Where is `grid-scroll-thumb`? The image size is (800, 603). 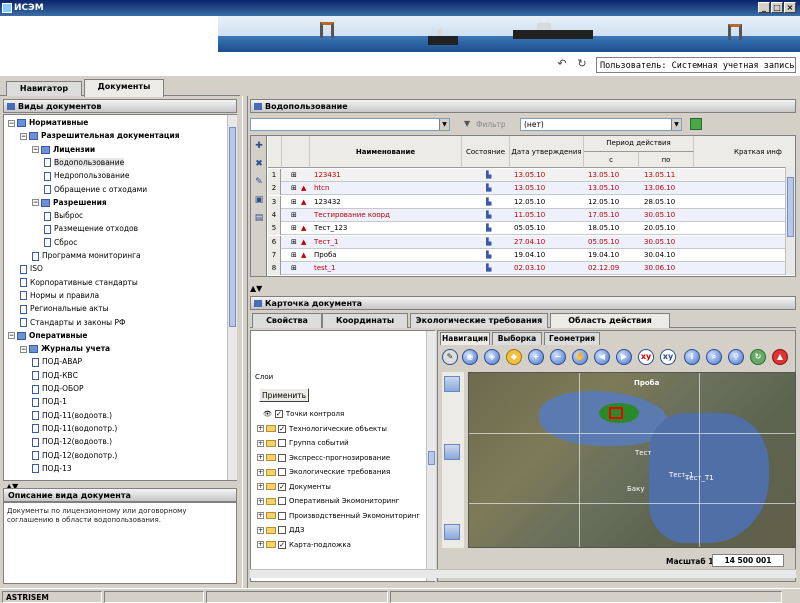 grid-scroll-thumb is located at coordinates (790, 207).